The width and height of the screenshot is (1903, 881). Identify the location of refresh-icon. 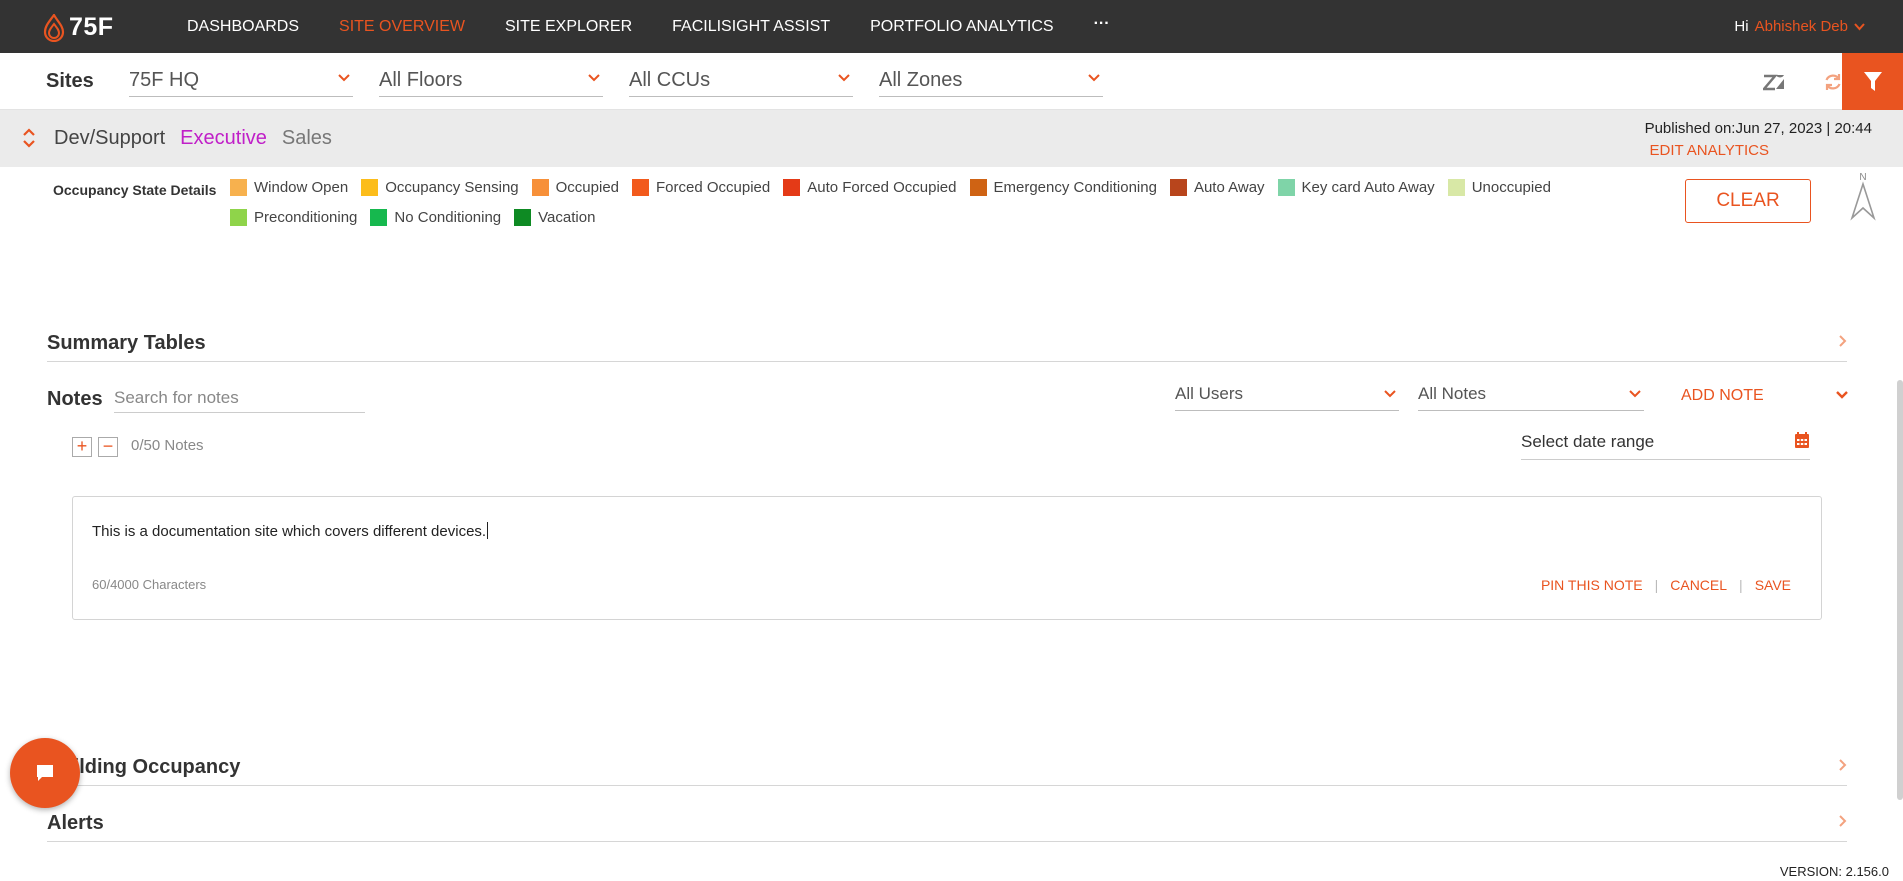
(1833, 82).